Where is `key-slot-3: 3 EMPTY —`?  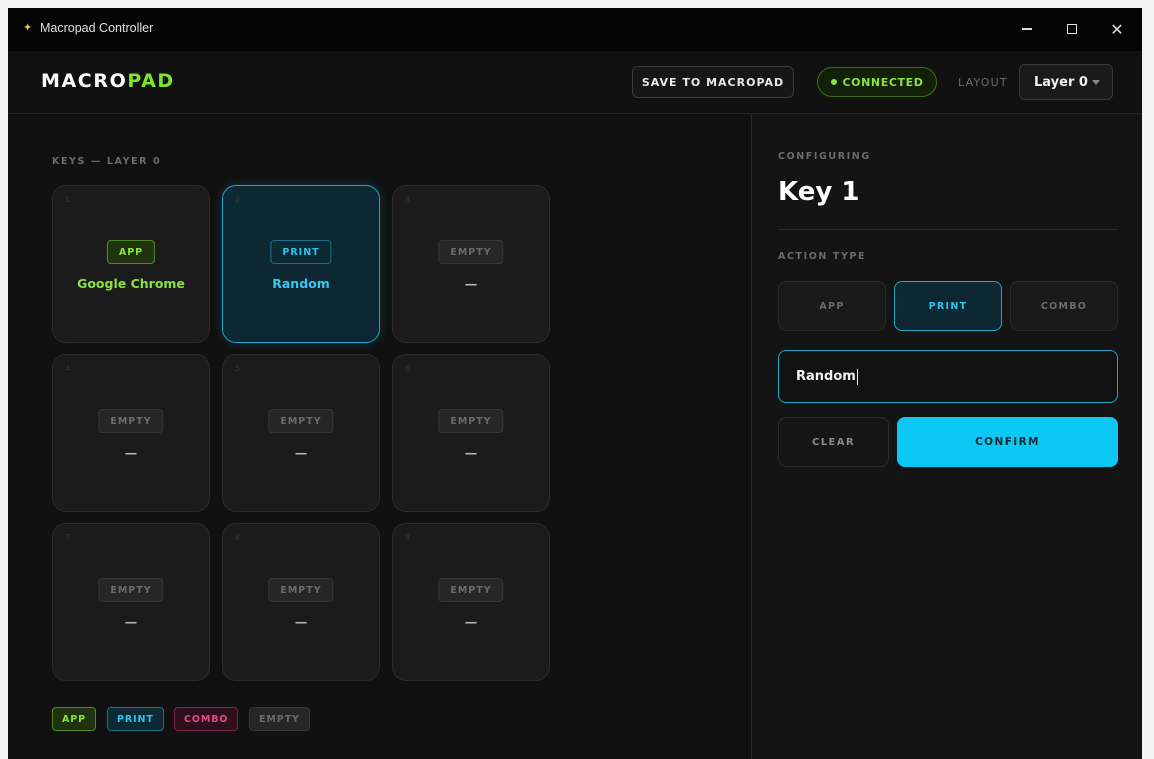
key-slot-3: 3 EMPTY — is located at coordinates (471, 264).